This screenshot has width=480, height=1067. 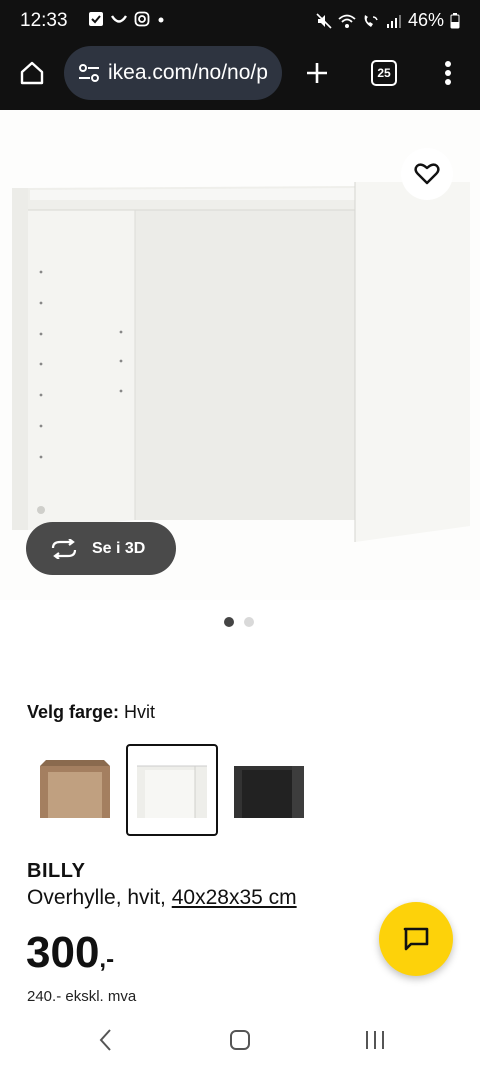 I want to click on price-suffix: ,-, so click(x=107, y=959).